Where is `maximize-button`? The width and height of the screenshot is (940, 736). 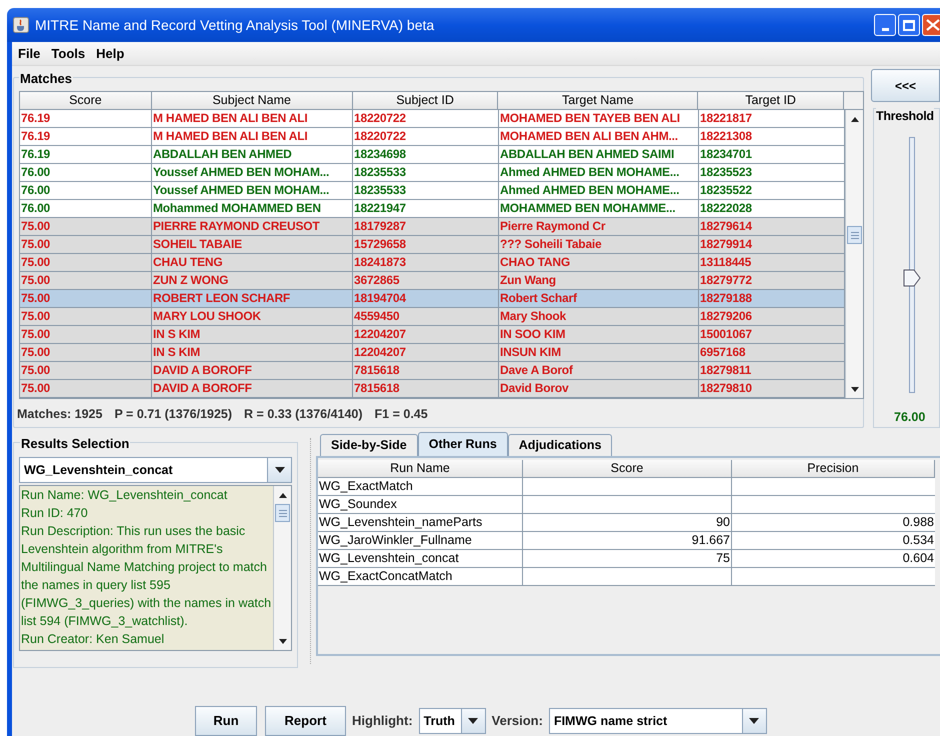
maximize-button is located at coordinates (909, 25).